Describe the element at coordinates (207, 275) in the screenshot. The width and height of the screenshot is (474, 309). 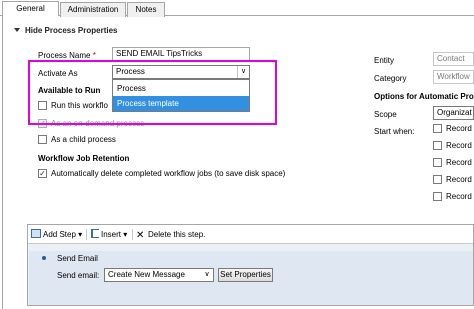
I see `chevron-down-icon: ∨` at that location.